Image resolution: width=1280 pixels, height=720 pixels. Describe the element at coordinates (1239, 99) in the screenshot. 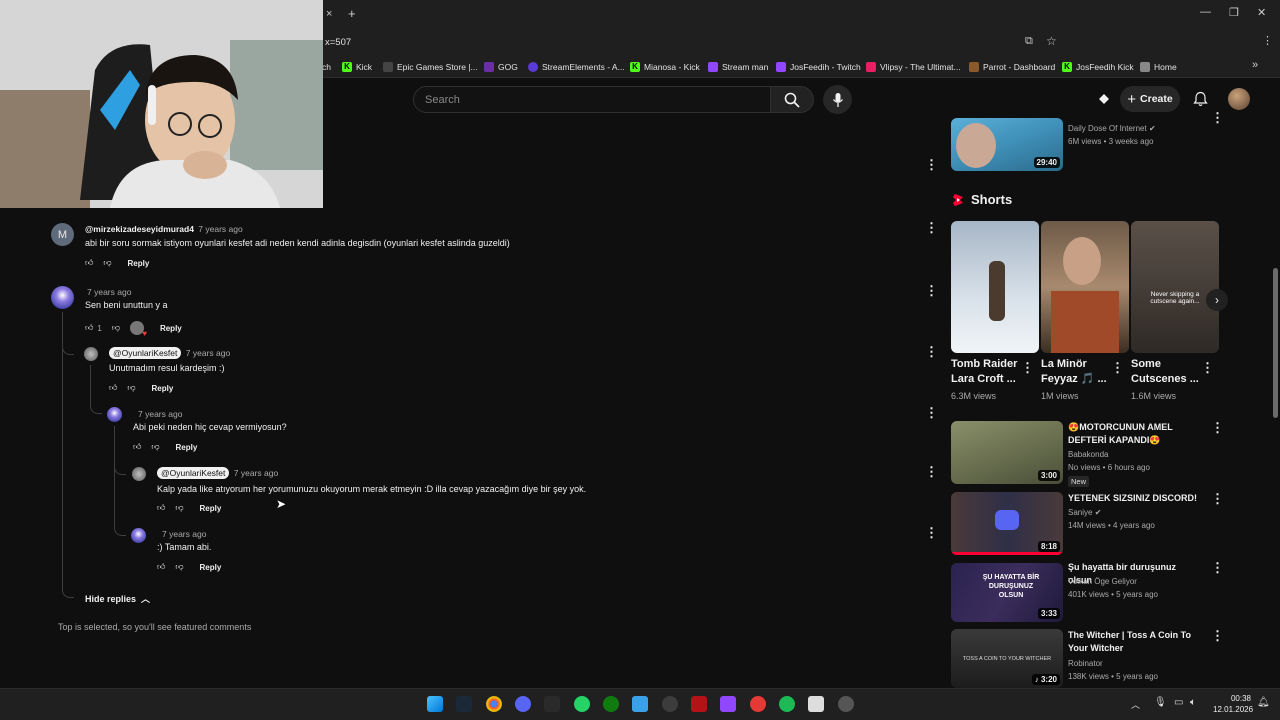

I see `account-avatar` at that location.